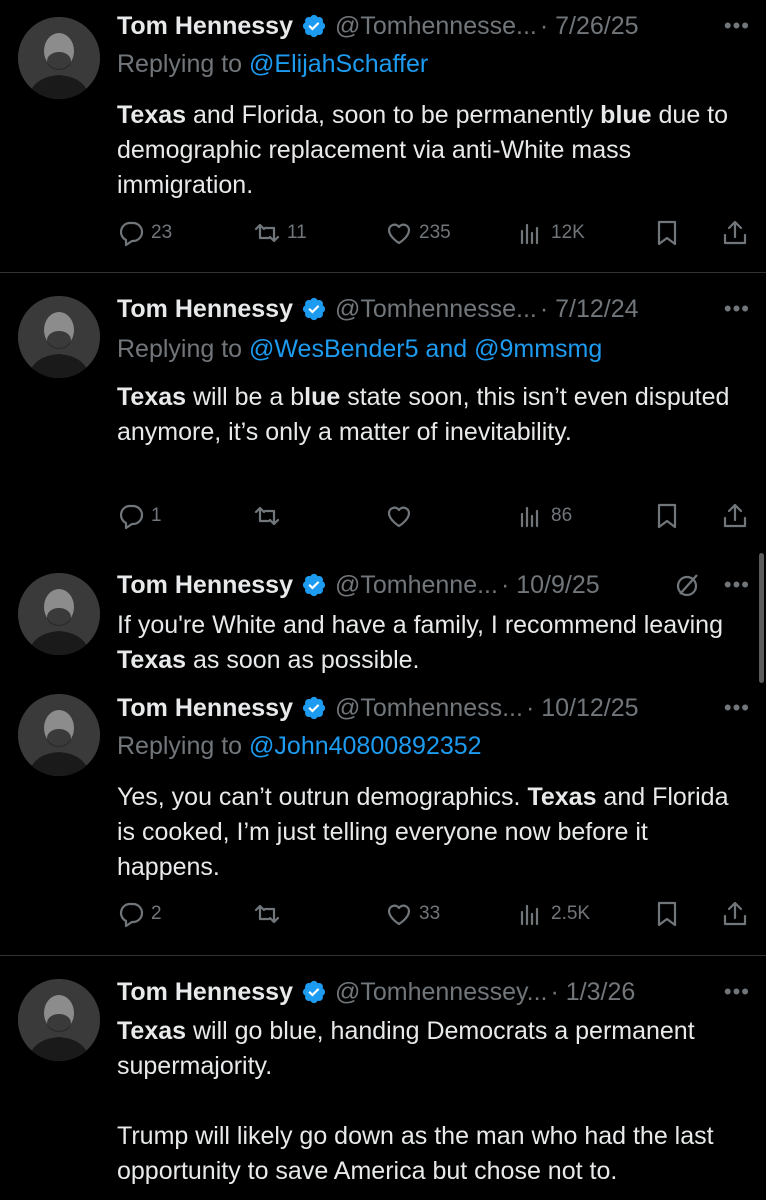 The width and height of the screenshot is (766, 1200). Describe the element at coordinates (688, 585) in the screenshot. I see `edited-icon` at that location.